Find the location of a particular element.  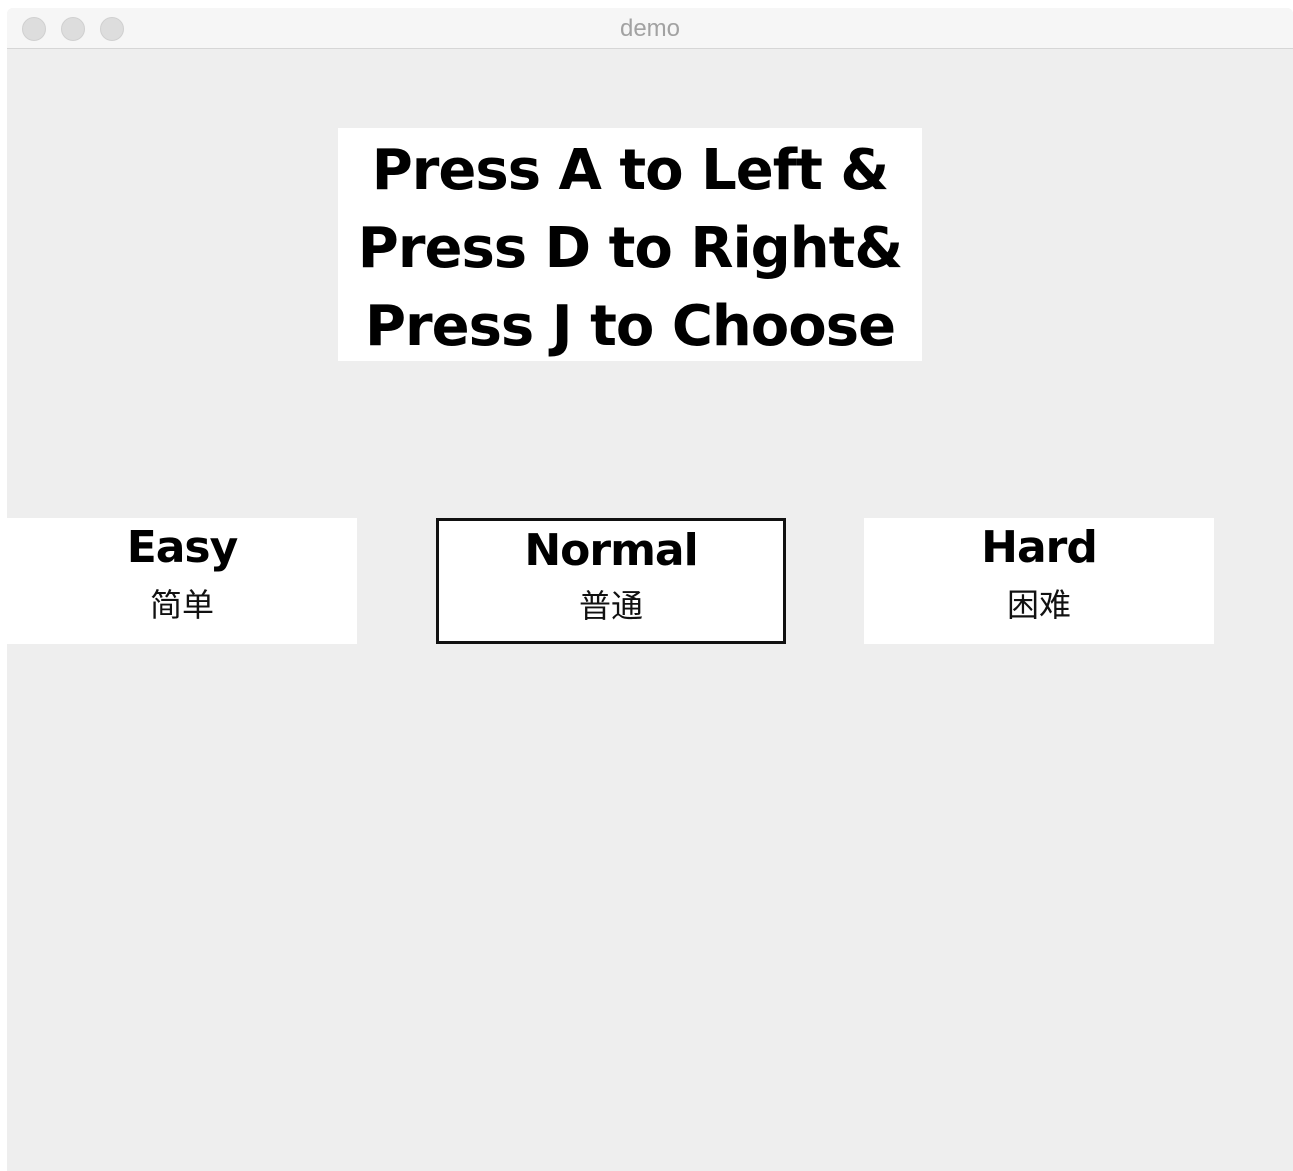

window-title: demo is located at coordinates (650, 28).